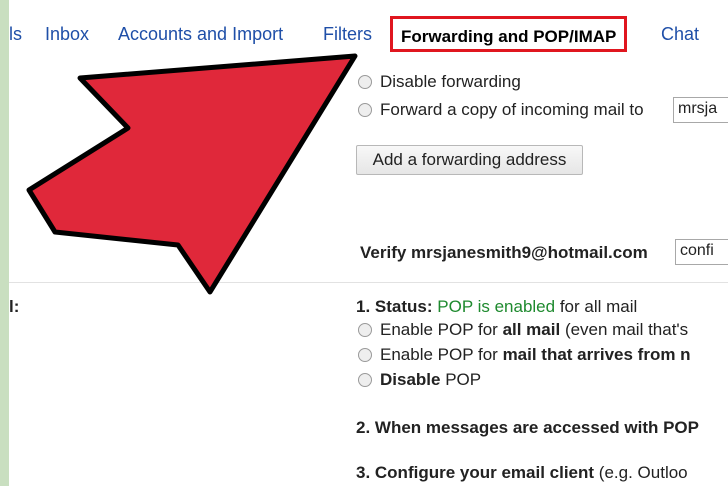 The width and height of the screenshot is (728, 486). Describe the element at coordinates (365, 82) in the screenshot. I see `disable-forwarding-radio` at that location.